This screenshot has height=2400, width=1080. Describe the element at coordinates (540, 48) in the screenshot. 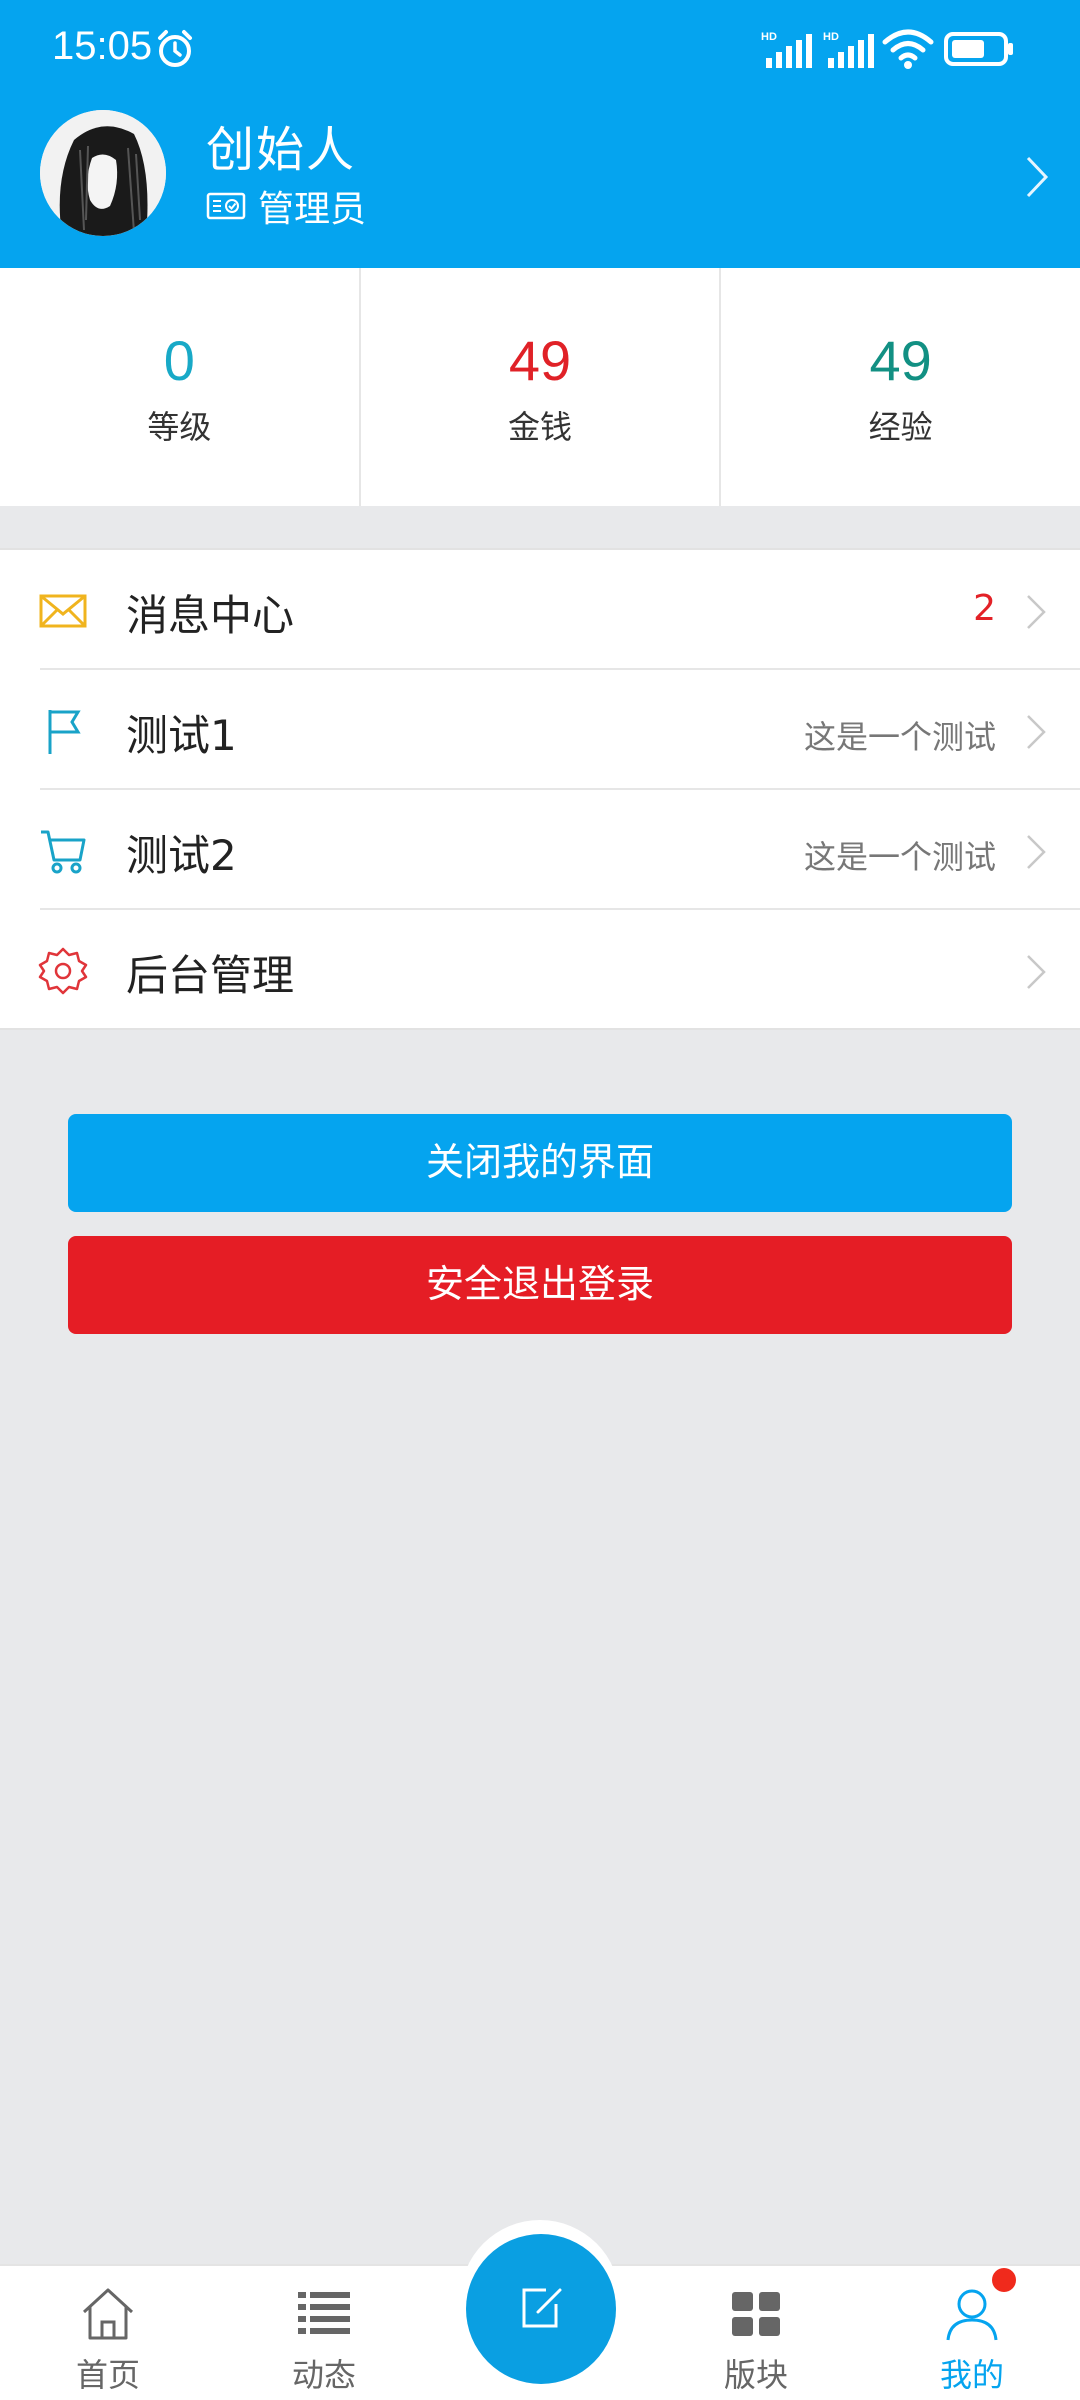

I see `status-bar: 15:05 HD HD` at that location.